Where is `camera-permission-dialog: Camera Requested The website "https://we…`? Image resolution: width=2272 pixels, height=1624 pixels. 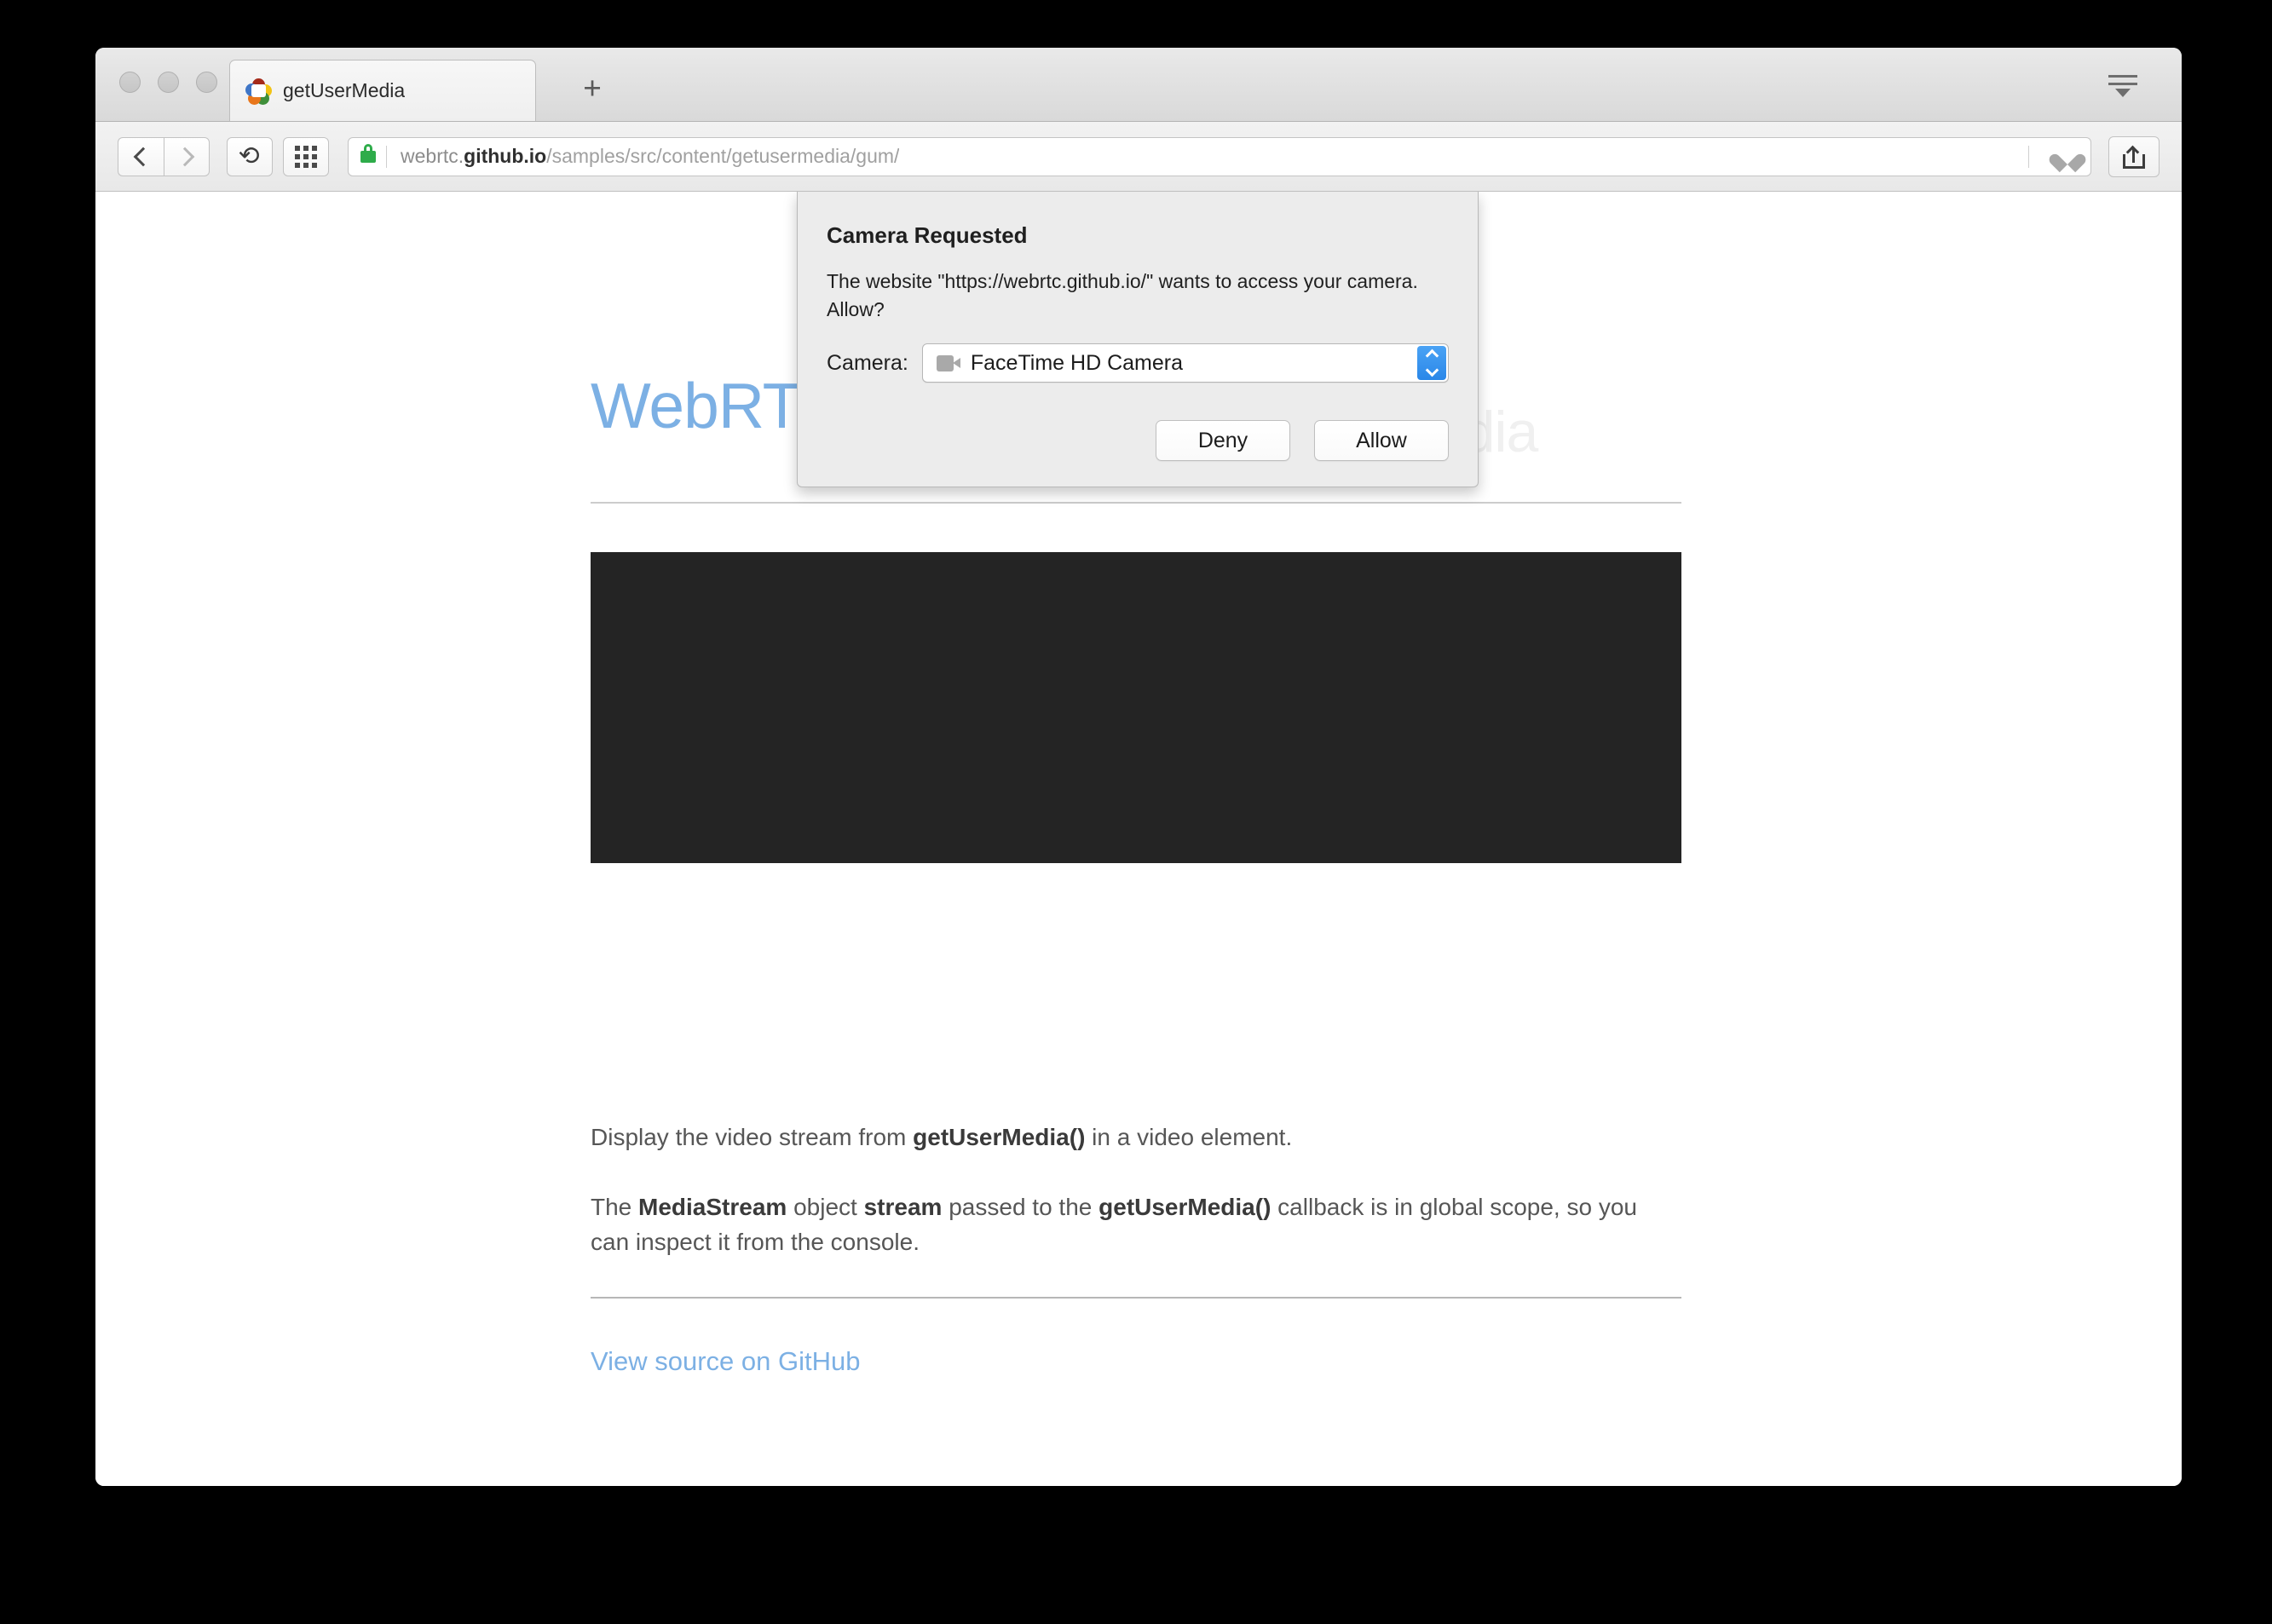
camera-permission-dialog: Camera Requested The website "https://we… is located at coordinates (1138, 340).